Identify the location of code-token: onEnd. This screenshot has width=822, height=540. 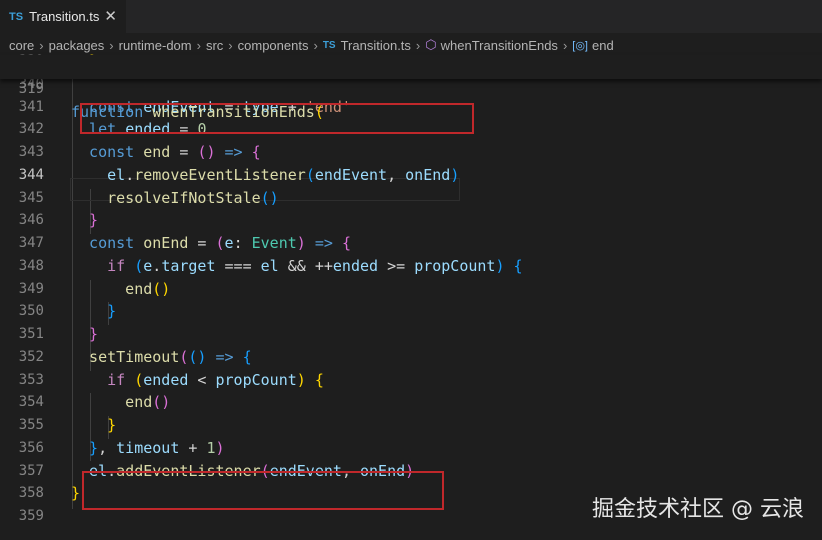
(428, 175).